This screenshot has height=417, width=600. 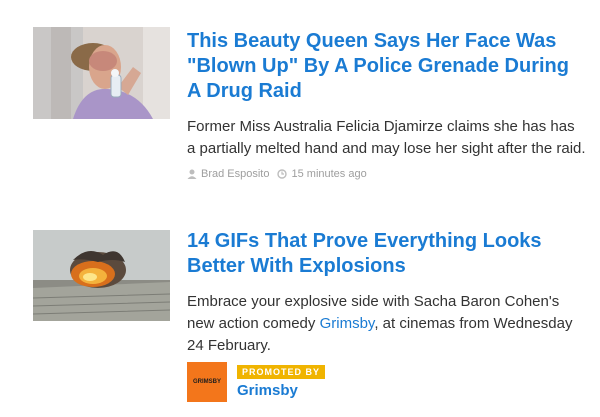 I want to click on brand-logo-text: GRIMSBY, so click(x=206, y=382).